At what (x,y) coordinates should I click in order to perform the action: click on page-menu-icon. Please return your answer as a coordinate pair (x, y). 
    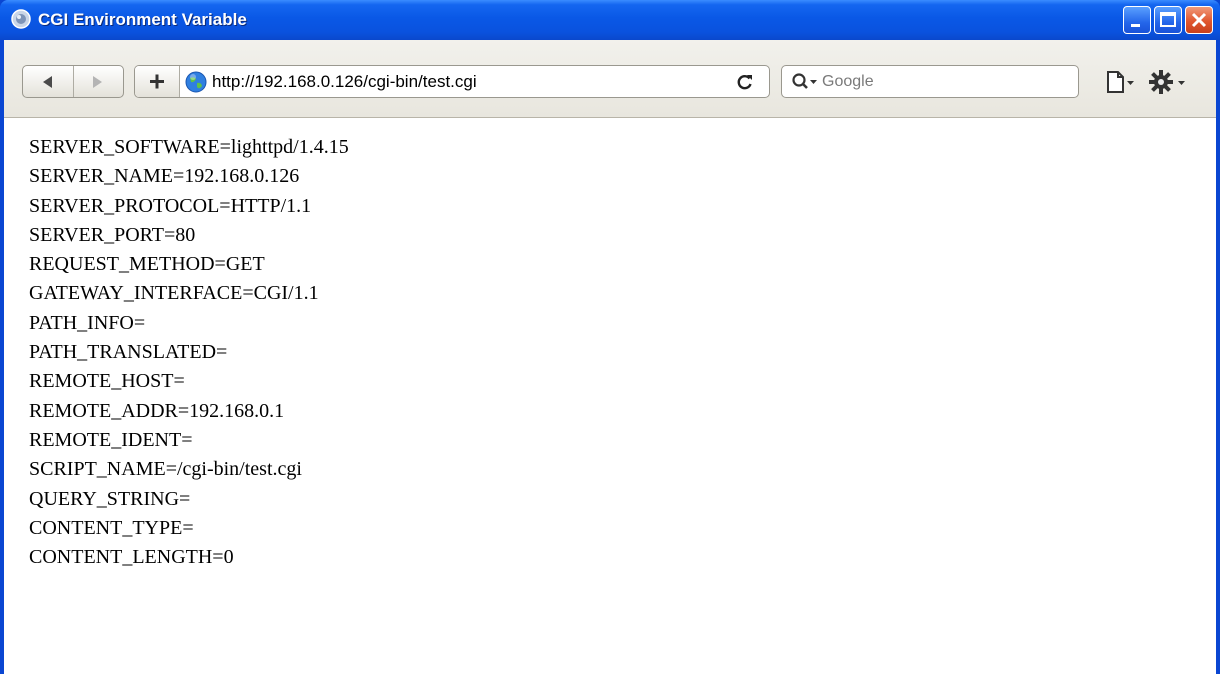
    Looking at the image, I should click on (1120, 82).